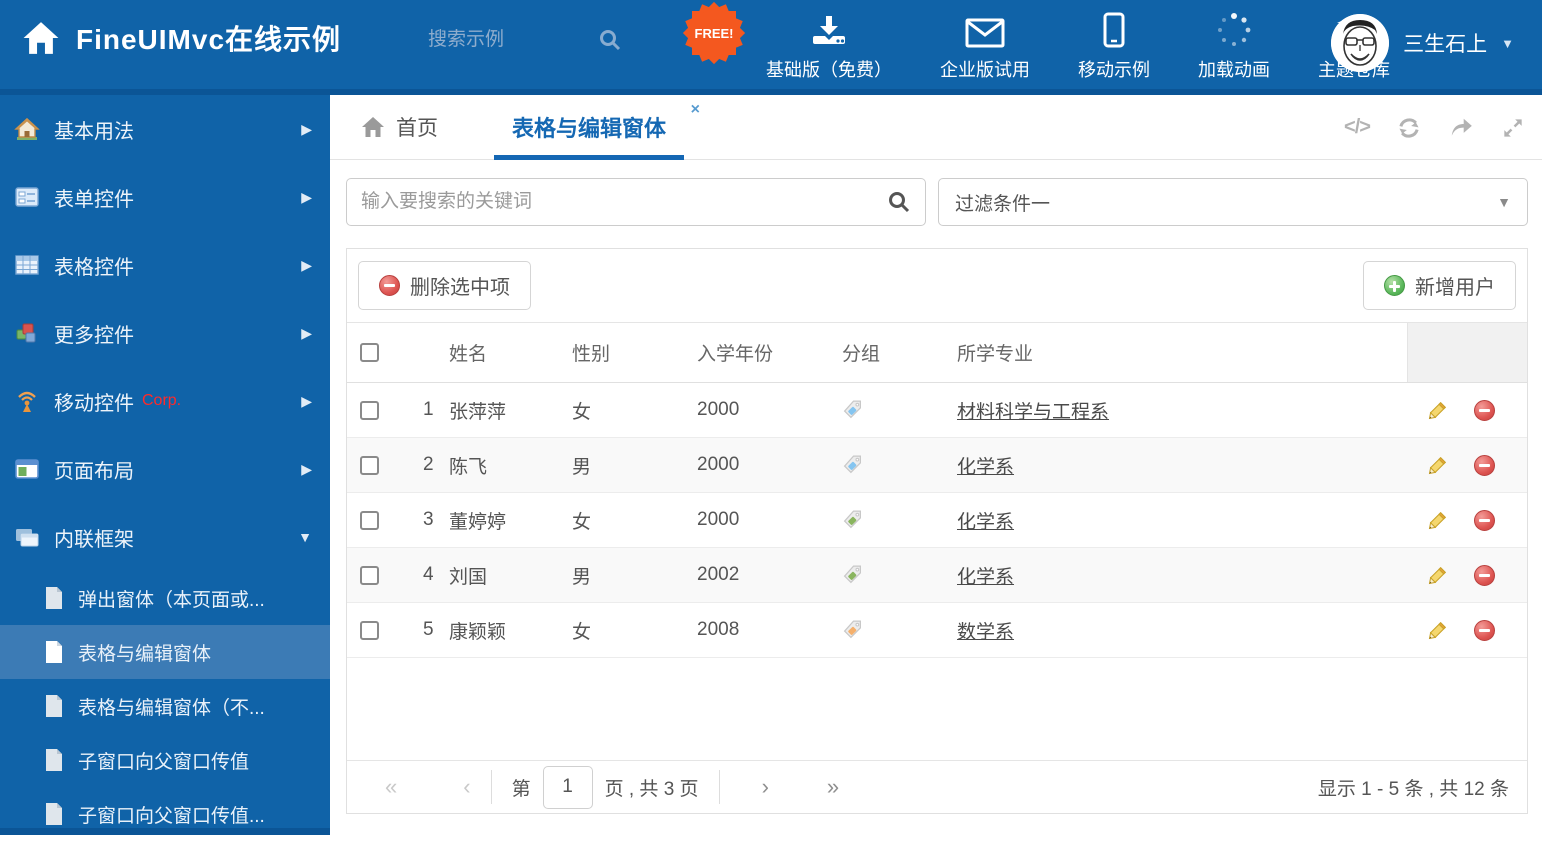 This screenshot has width=1542, height=841. What do you see at coordinates (510, 410) in the screenshot?
I see `cell-name: 张萍萍` at bounding box center [510, 410].